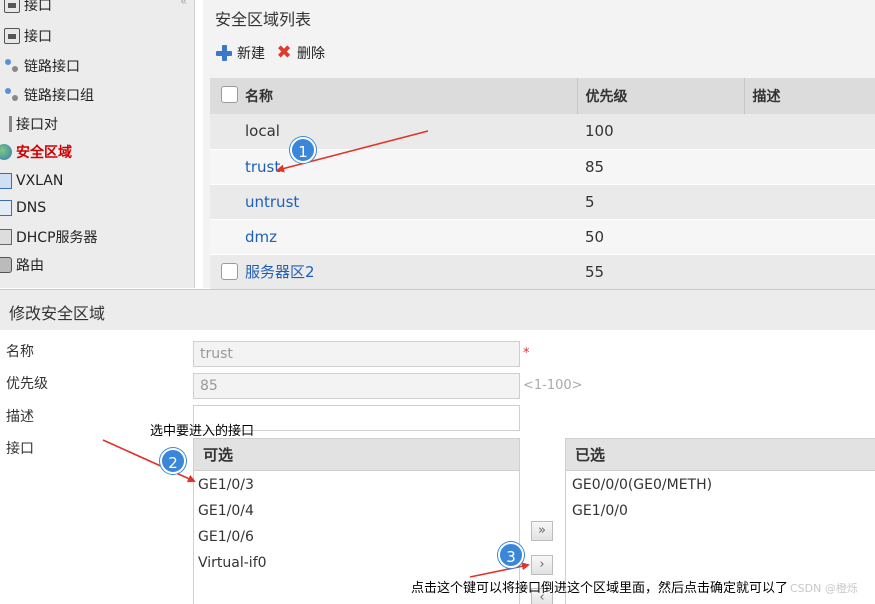 The image size is (875, 604). Describe the element at coordinates (660, 272) in the screenshot. I see `zone-priority: 55` at that location.